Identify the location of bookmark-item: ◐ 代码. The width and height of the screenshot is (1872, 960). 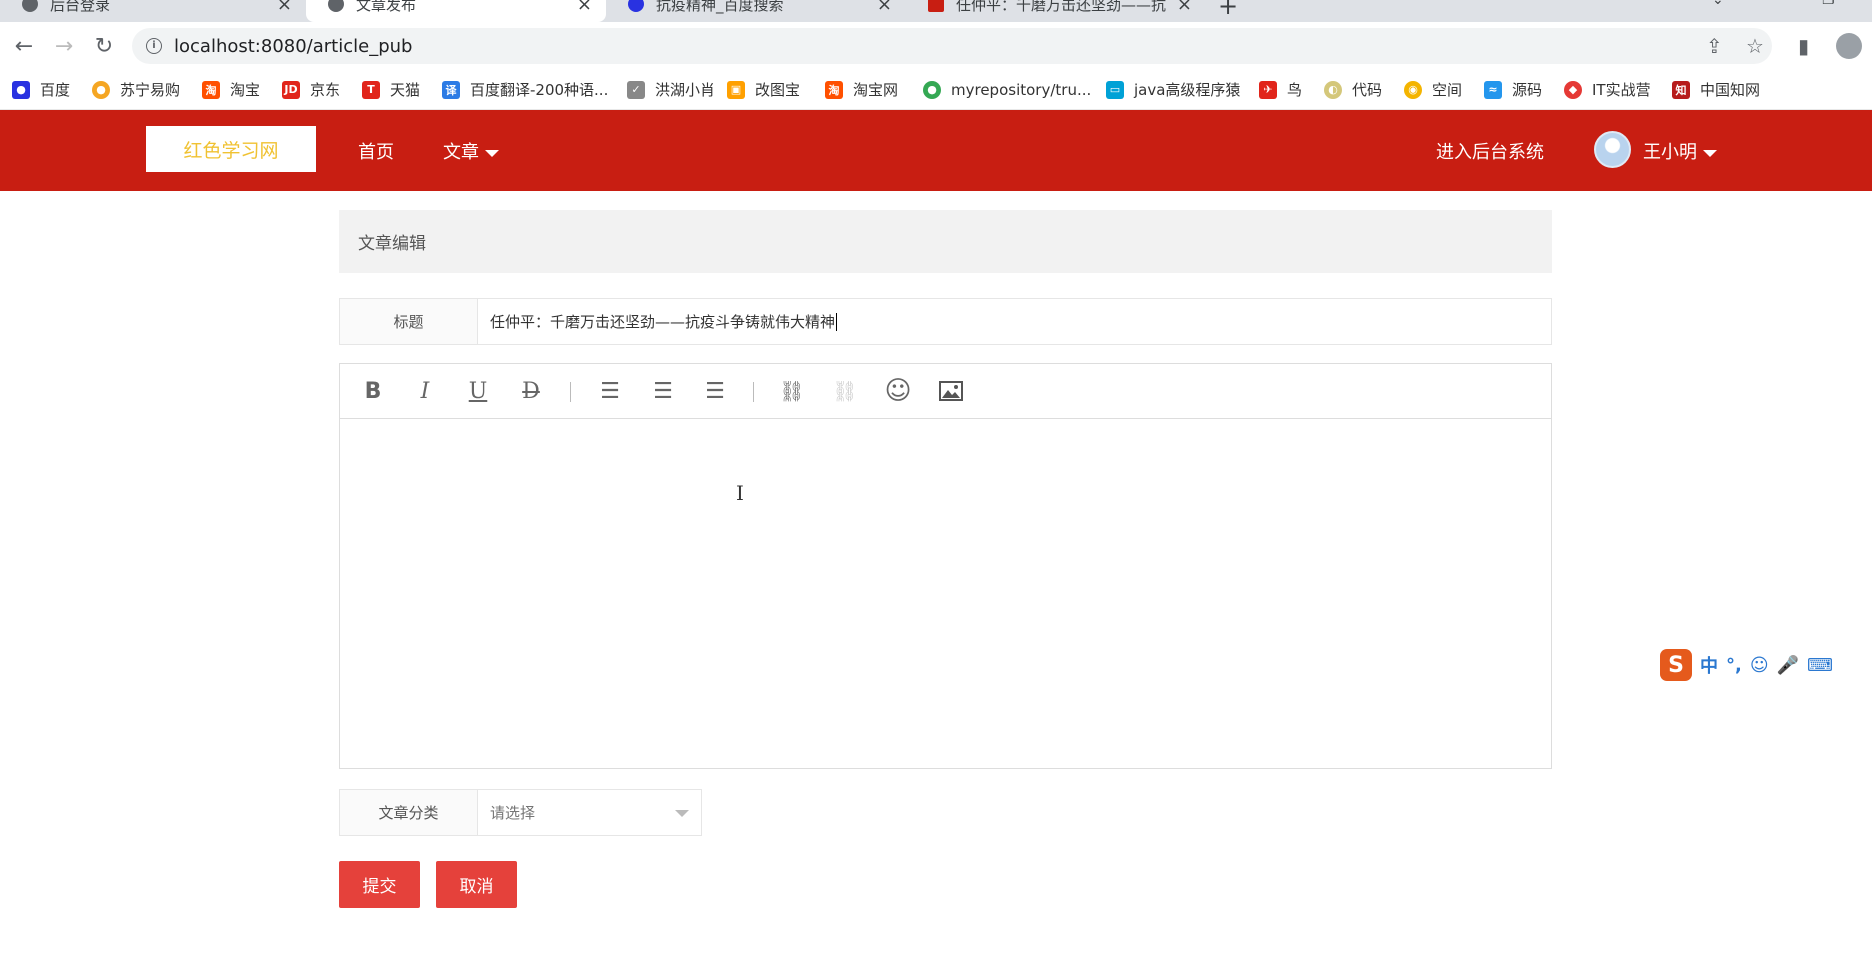
(1364, 89).